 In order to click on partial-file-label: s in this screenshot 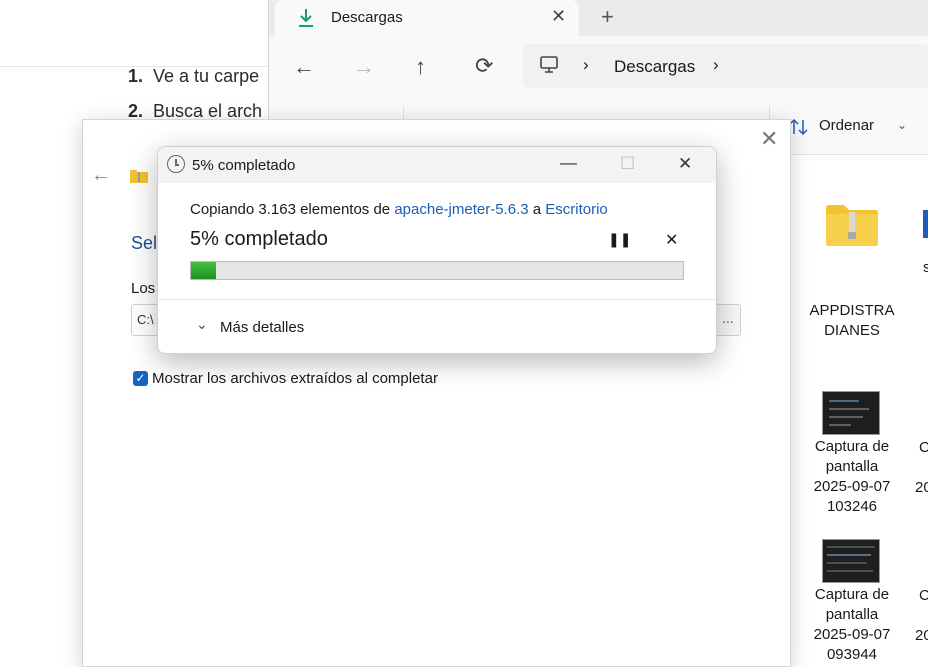, I will do `click(925, 267)`.